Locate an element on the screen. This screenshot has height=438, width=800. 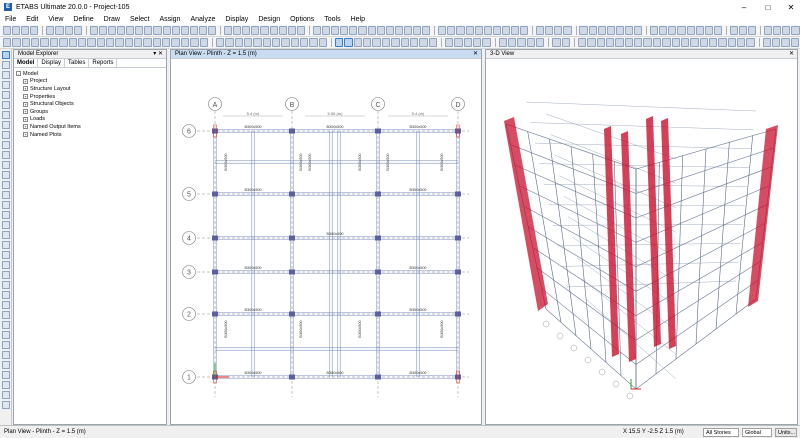
collapse-icon: - is located at coordinates (18, 74).